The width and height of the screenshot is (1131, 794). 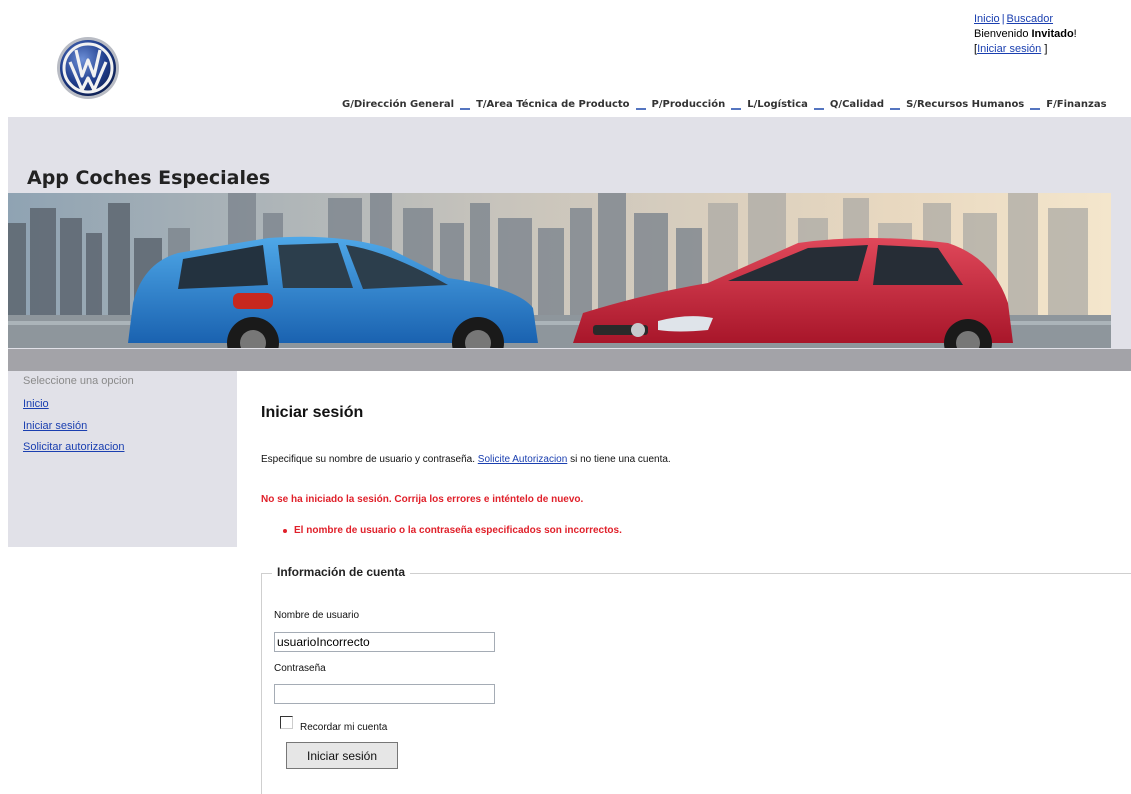 I want to click on nav-item-calidad: Q/Calidad, so click(x=857, y=104).